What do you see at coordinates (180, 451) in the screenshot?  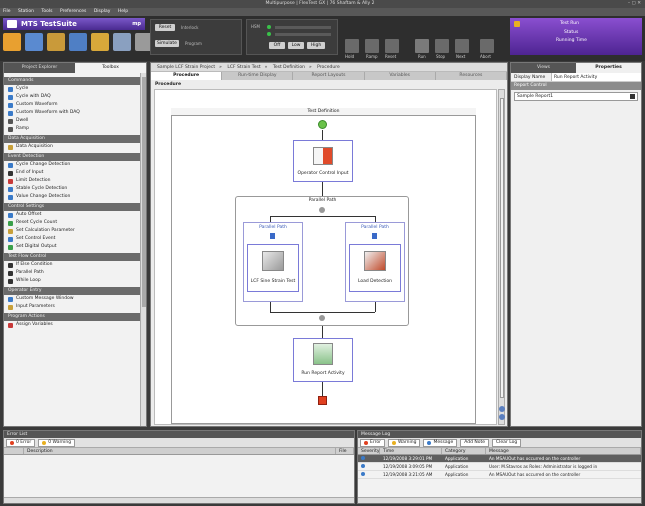 I see `column-description: Description` at bounding box center [180, 451].